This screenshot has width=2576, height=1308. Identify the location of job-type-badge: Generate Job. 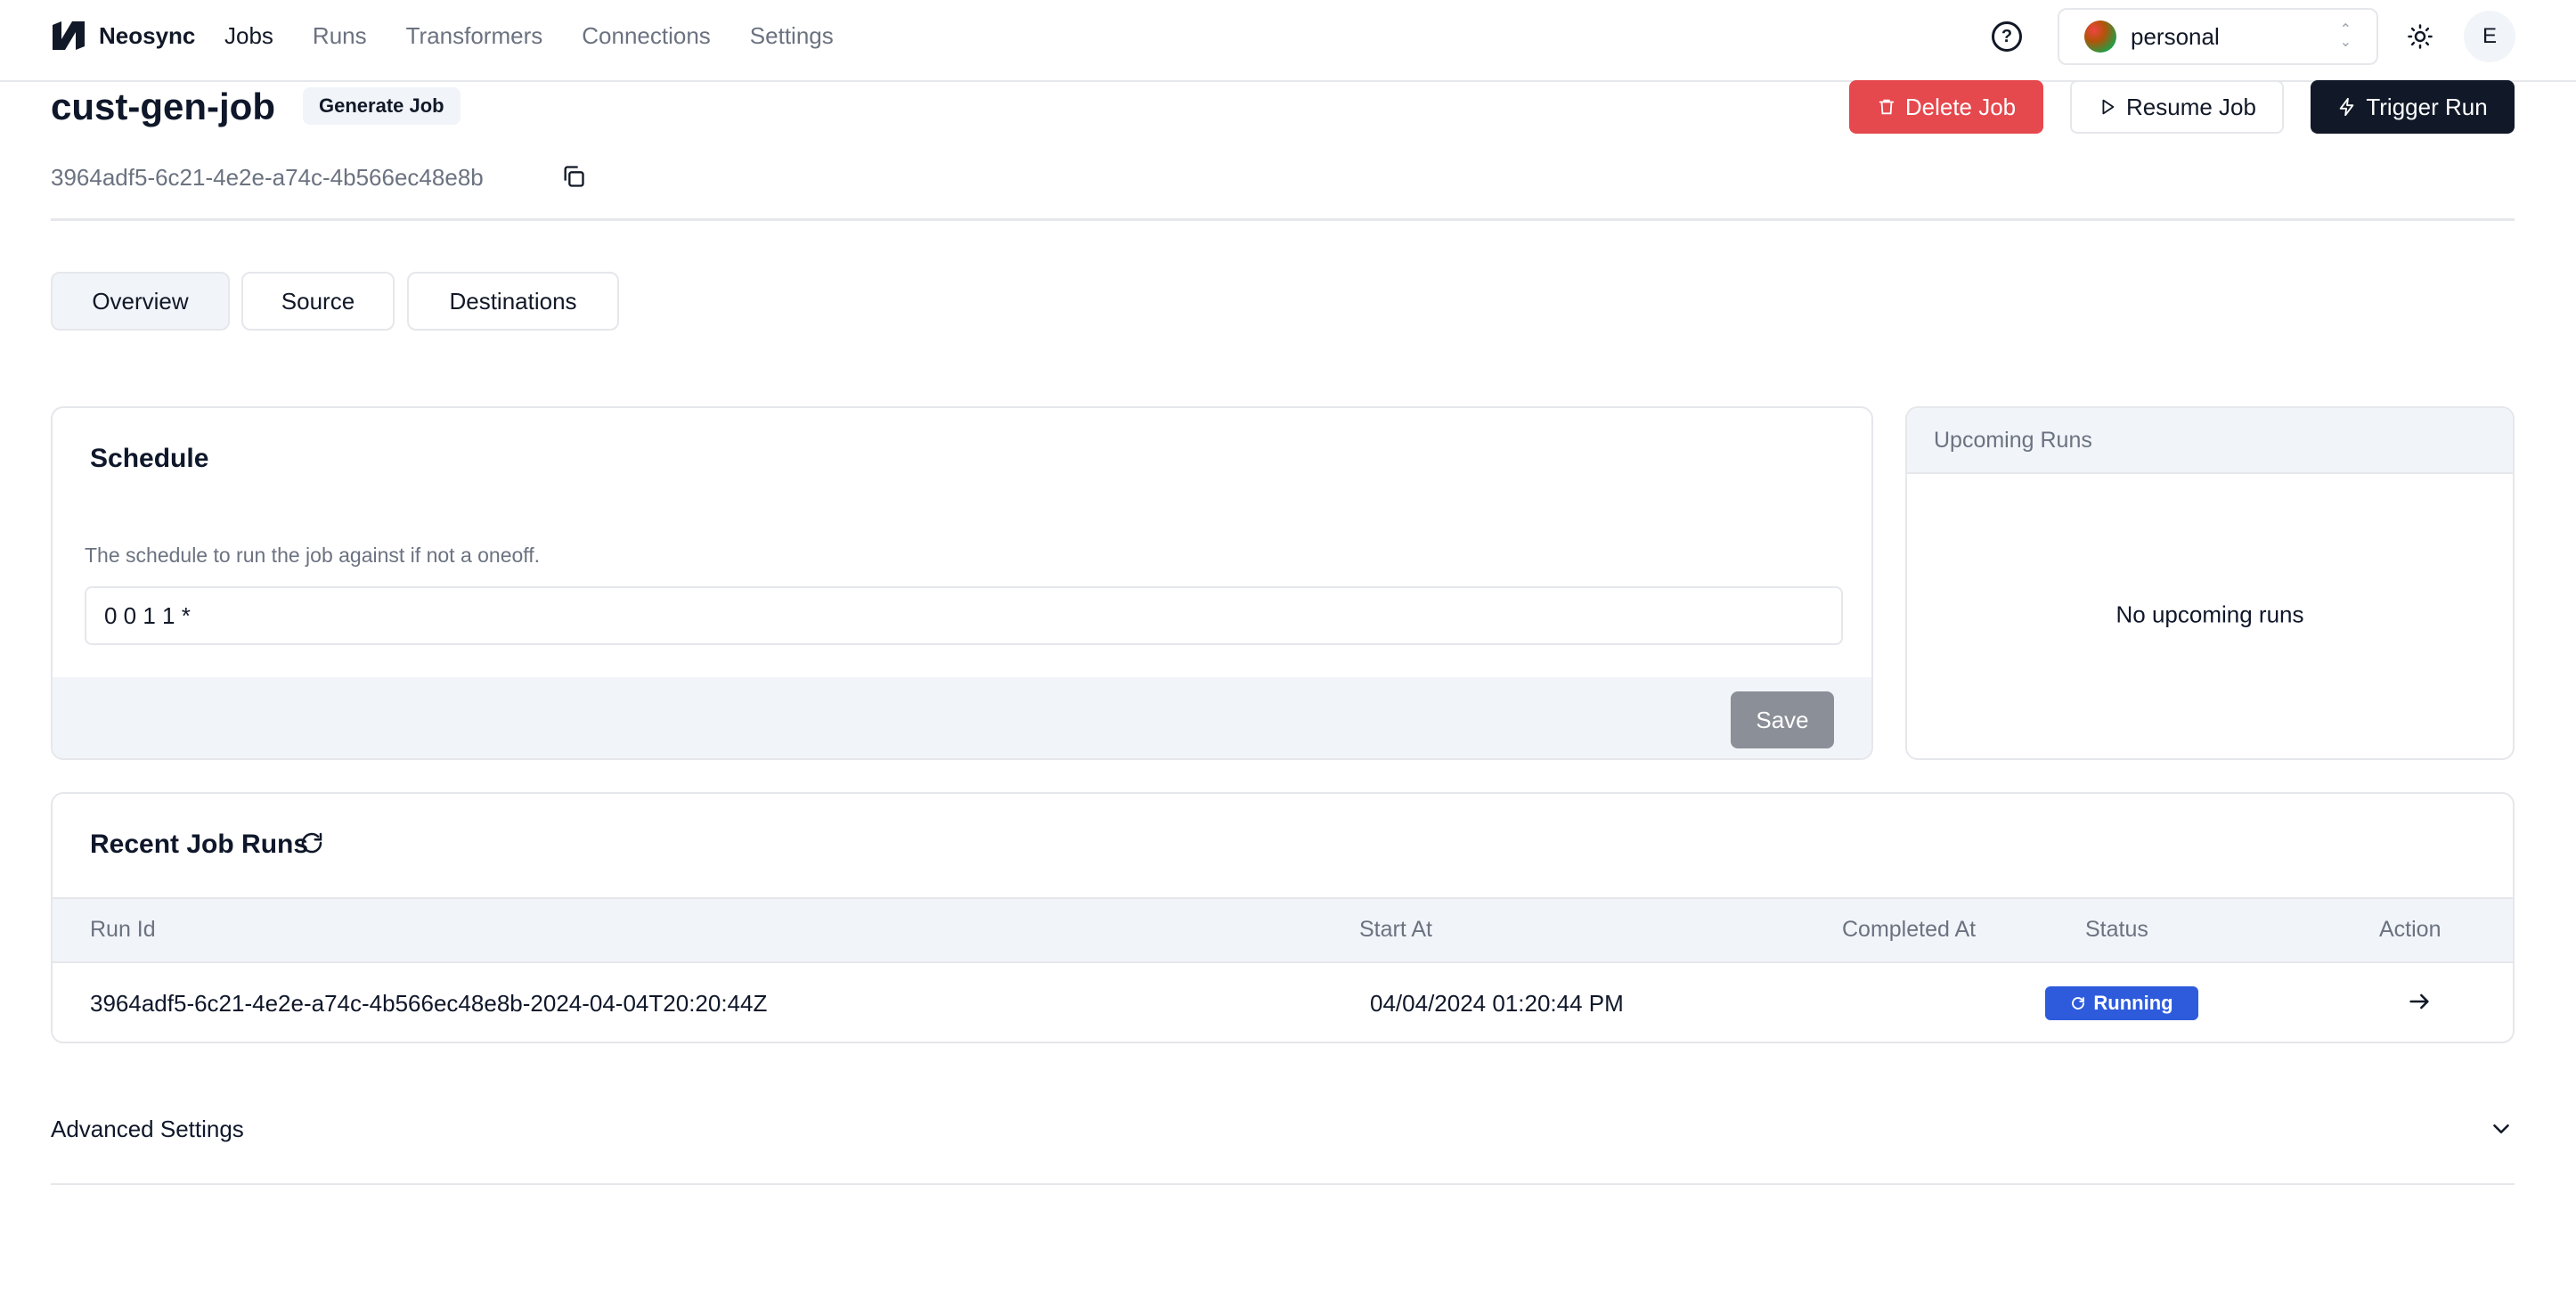
(382, 106).